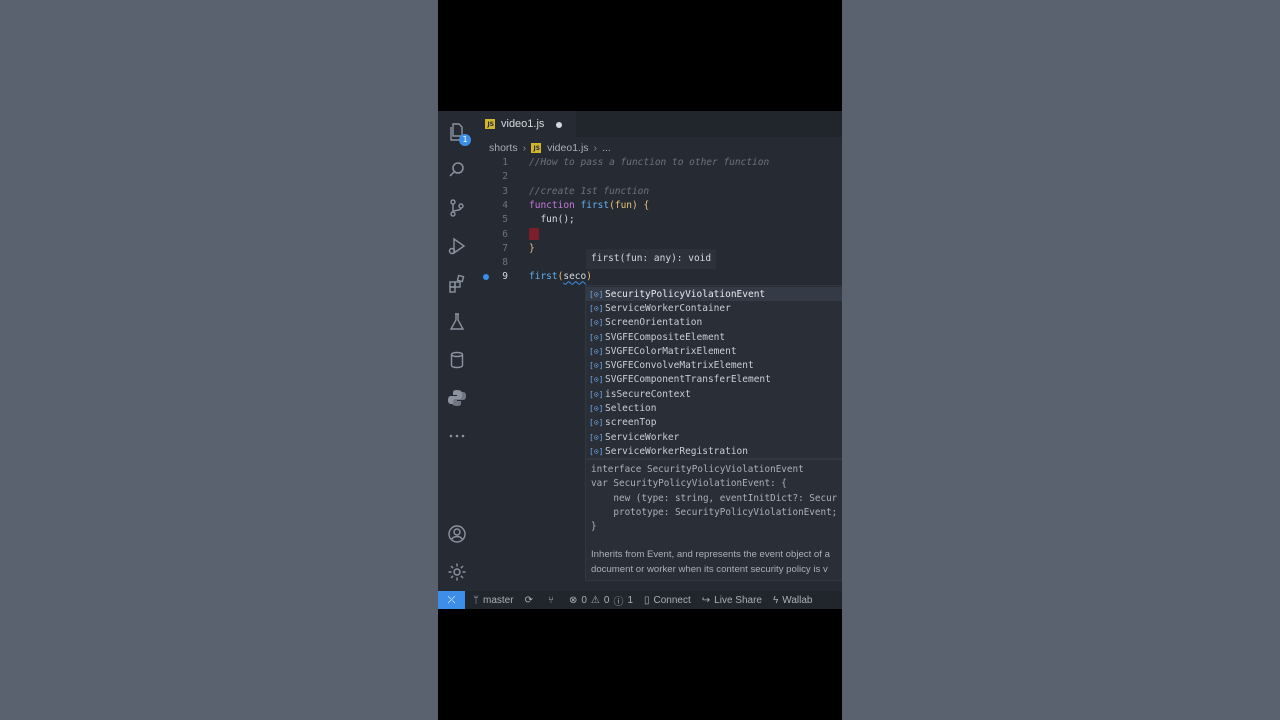  I want to click on doc-code-line: prototype: SecurityPolicyViolationEvent;, so click(714, 512).